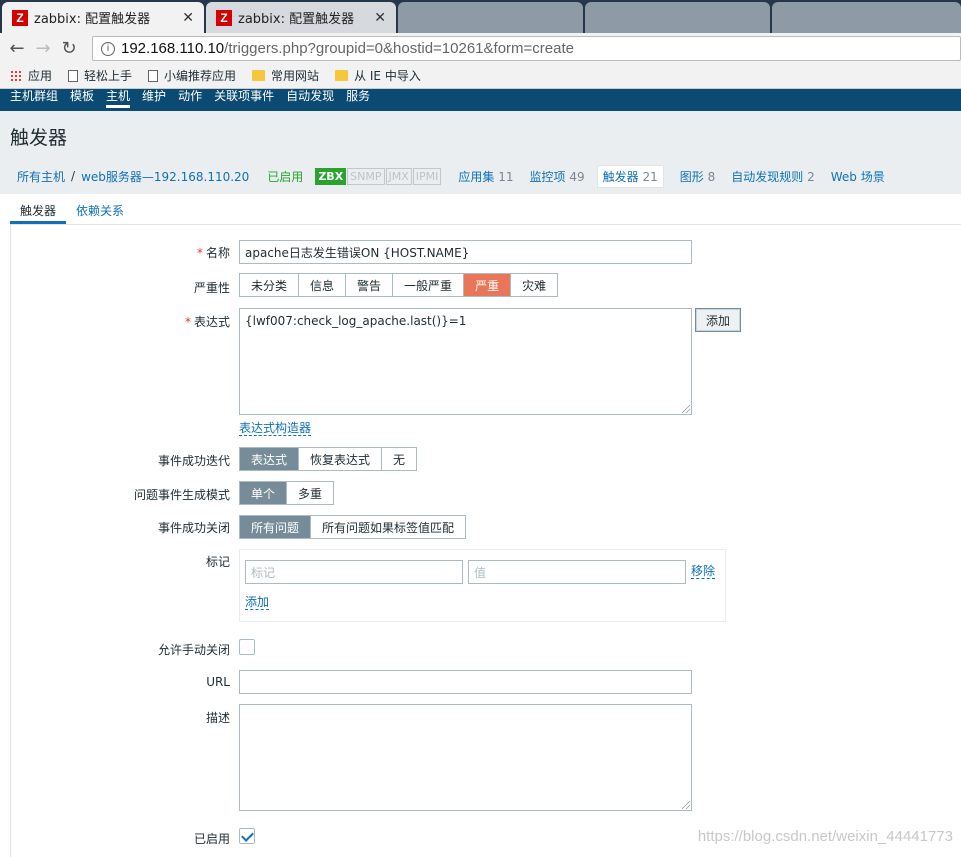  Describe the element at coordinates (217, 253) in the screenshot. I see `label-text: 名称` at that location.